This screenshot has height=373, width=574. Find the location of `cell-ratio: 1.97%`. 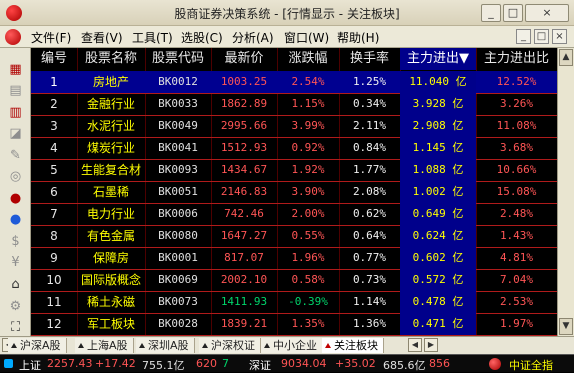

cell-ratio: 1.97% is located at coordinates (516, 323).